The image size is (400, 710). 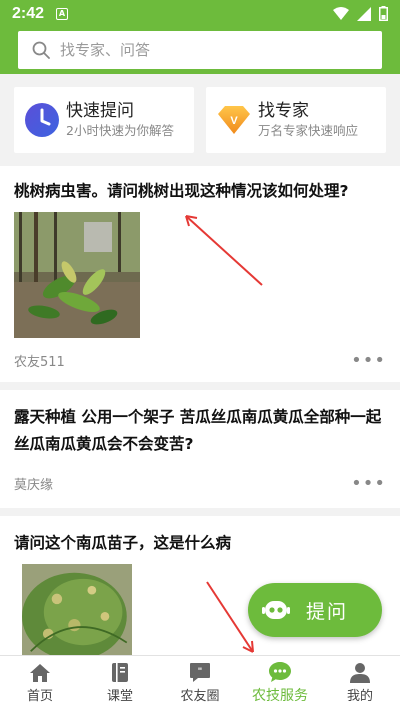 I want to click on nav-farmer-circle: " 农友圈, so click(x=200, y=683).